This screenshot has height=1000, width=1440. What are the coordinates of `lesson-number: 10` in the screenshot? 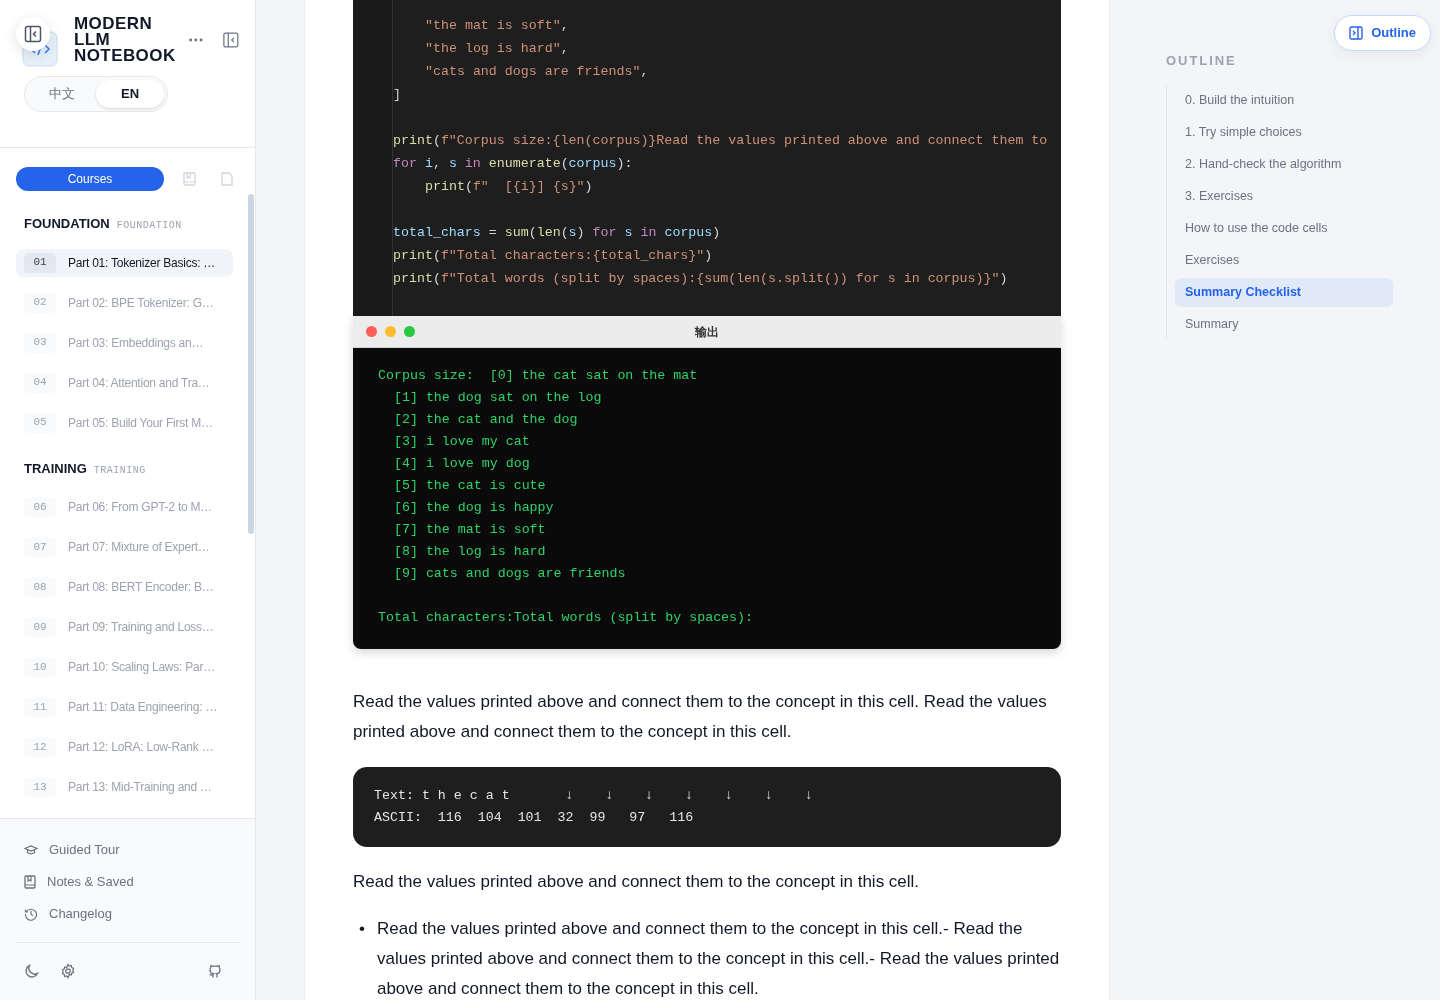 It's located at (40, 667).